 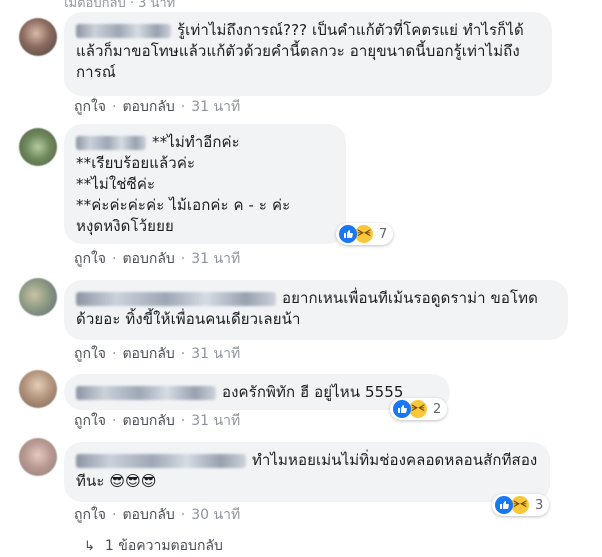 I want to click on sunglasses-emoji: 😎😎😎, so click(x=133, y=481).